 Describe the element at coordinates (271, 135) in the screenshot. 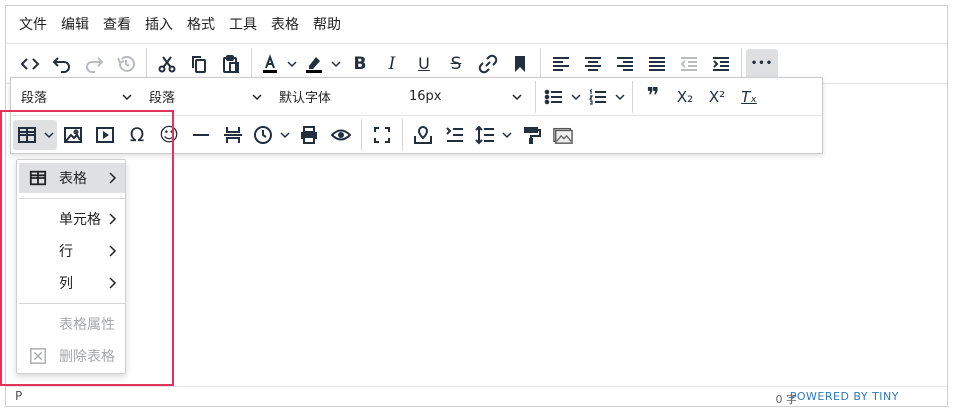

I see `date-time-icon` at that location.